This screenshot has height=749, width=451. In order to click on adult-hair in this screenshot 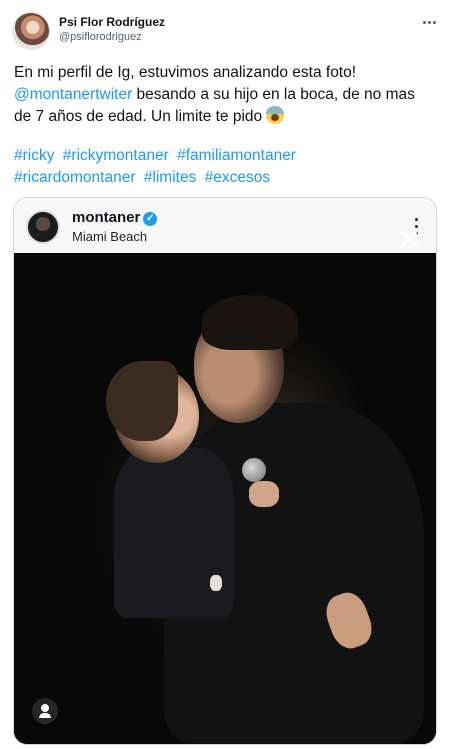, I will do `click(250, 322)`.